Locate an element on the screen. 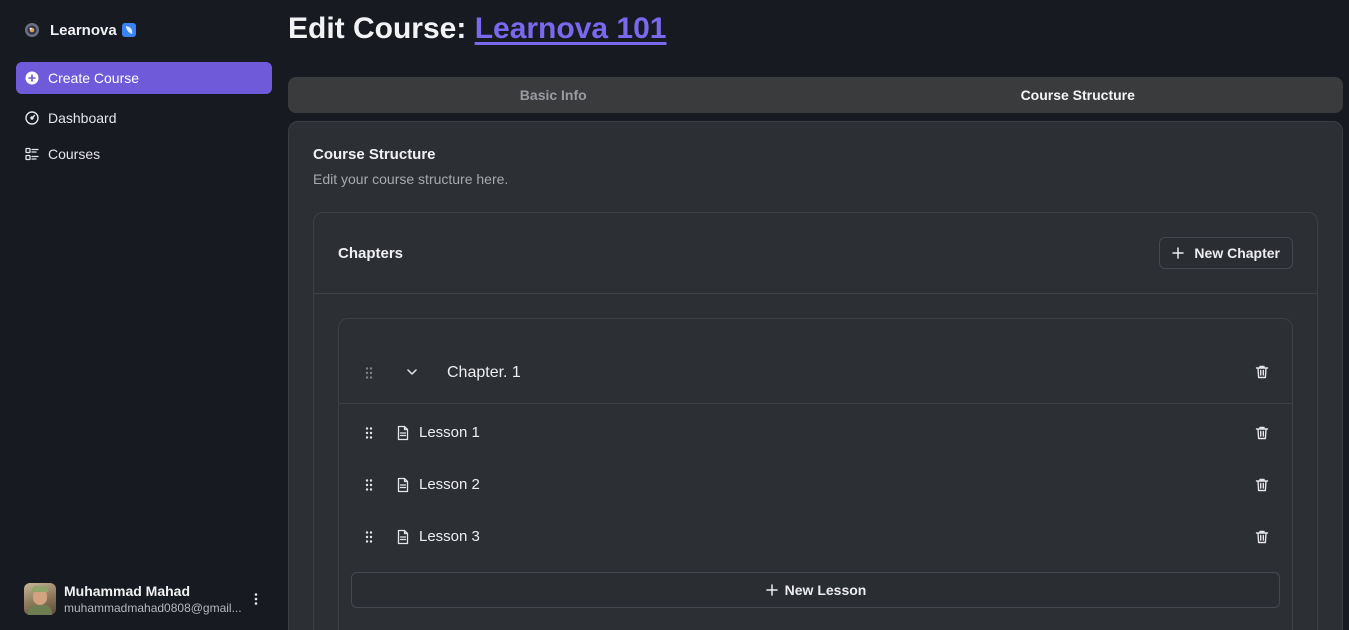 The image size is (1349, 630). new-lesson-button: New Lesson is located at coordinates (815, 590).